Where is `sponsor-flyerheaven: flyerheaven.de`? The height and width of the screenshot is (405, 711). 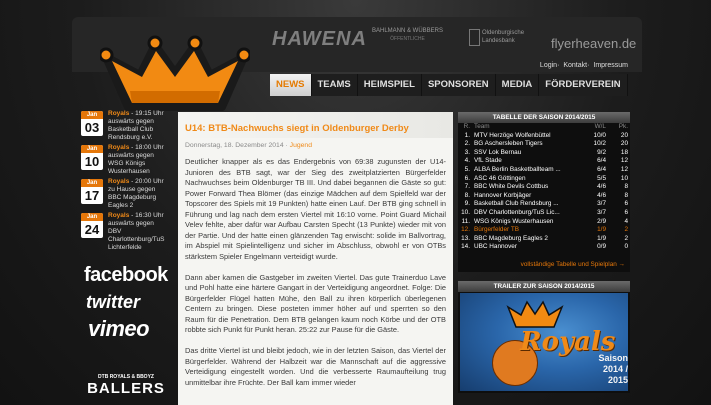 sponsor-flyerheaven: flyerheaven.de is located at coordinates (593, 43).